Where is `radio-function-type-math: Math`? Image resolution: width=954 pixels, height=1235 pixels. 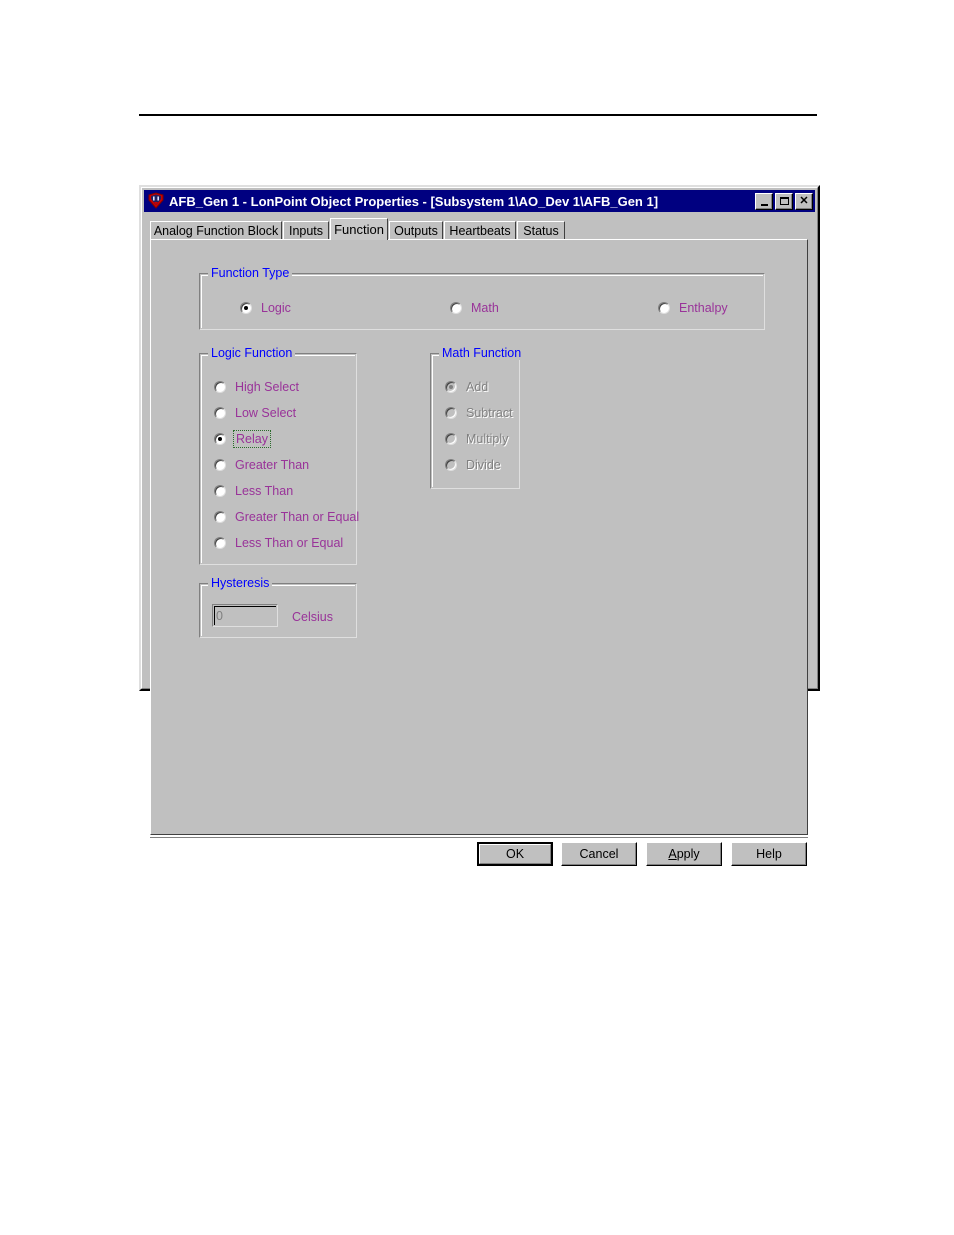 radio-function-type-math: Math is located at coordinates (474, 308).